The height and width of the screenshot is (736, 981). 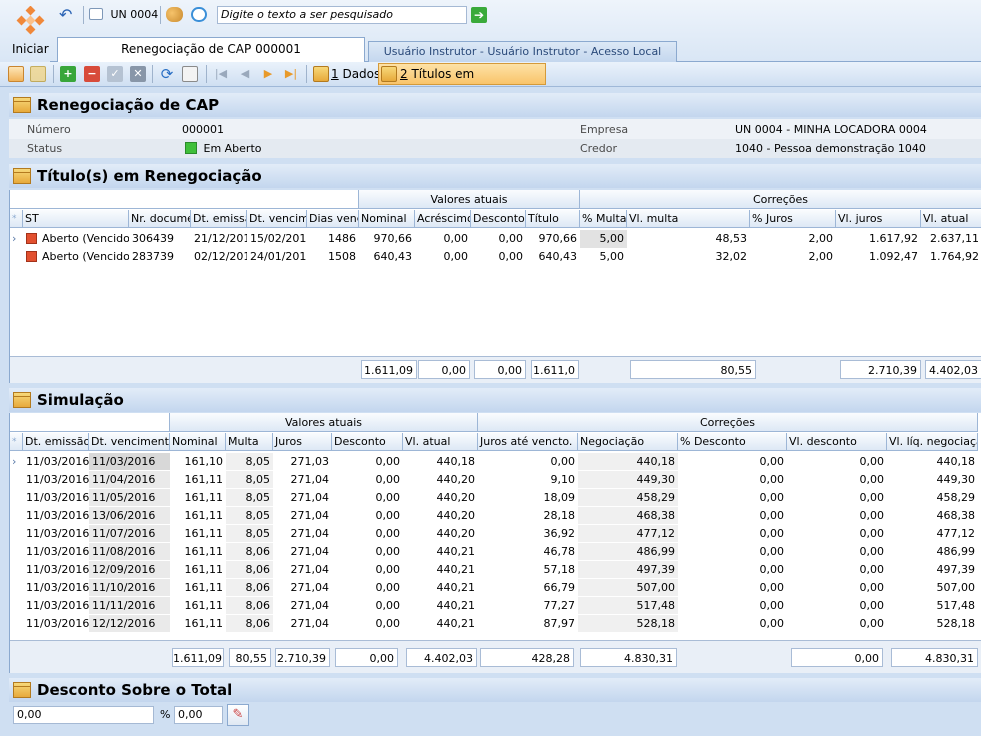 I want to click on table-cell: 458,29, so click(x=932, y=498).